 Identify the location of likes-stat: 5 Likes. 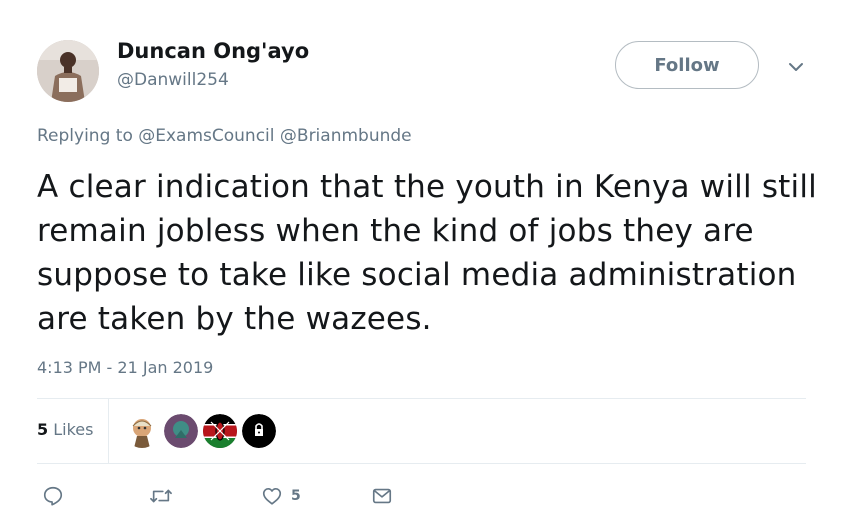
(65, 429).